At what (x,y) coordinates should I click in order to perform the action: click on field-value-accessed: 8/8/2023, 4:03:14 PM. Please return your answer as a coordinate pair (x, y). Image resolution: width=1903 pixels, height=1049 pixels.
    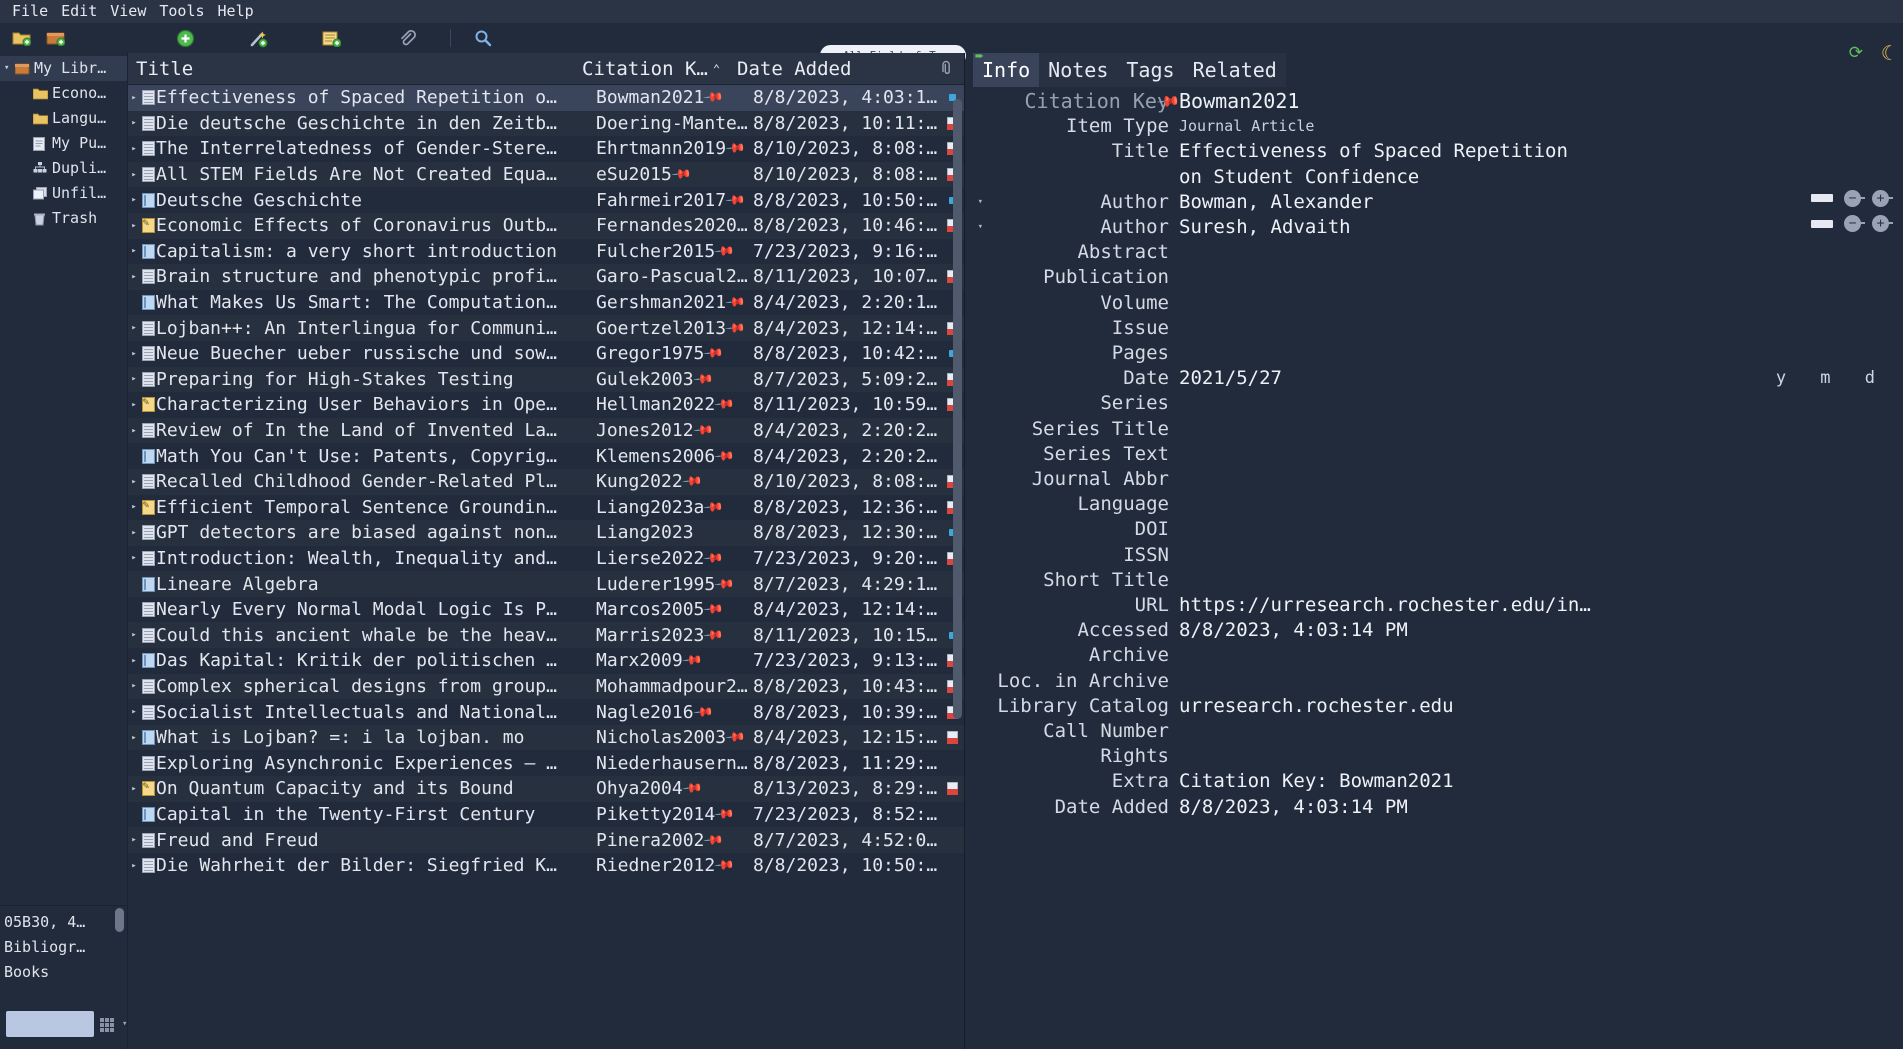
    Looking at the image, I should click on (1541, 630).